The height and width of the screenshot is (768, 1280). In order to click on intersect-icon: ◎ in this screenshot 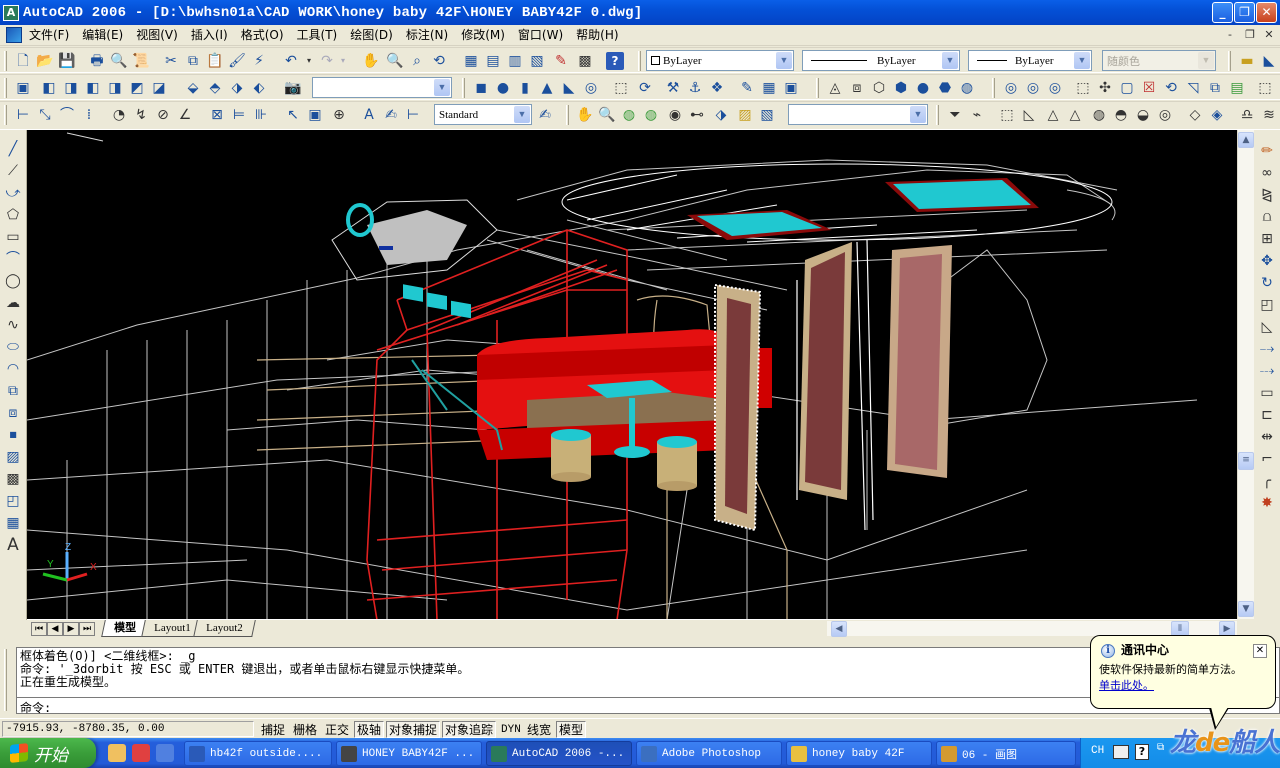, I will do `click(1055, 88)`.